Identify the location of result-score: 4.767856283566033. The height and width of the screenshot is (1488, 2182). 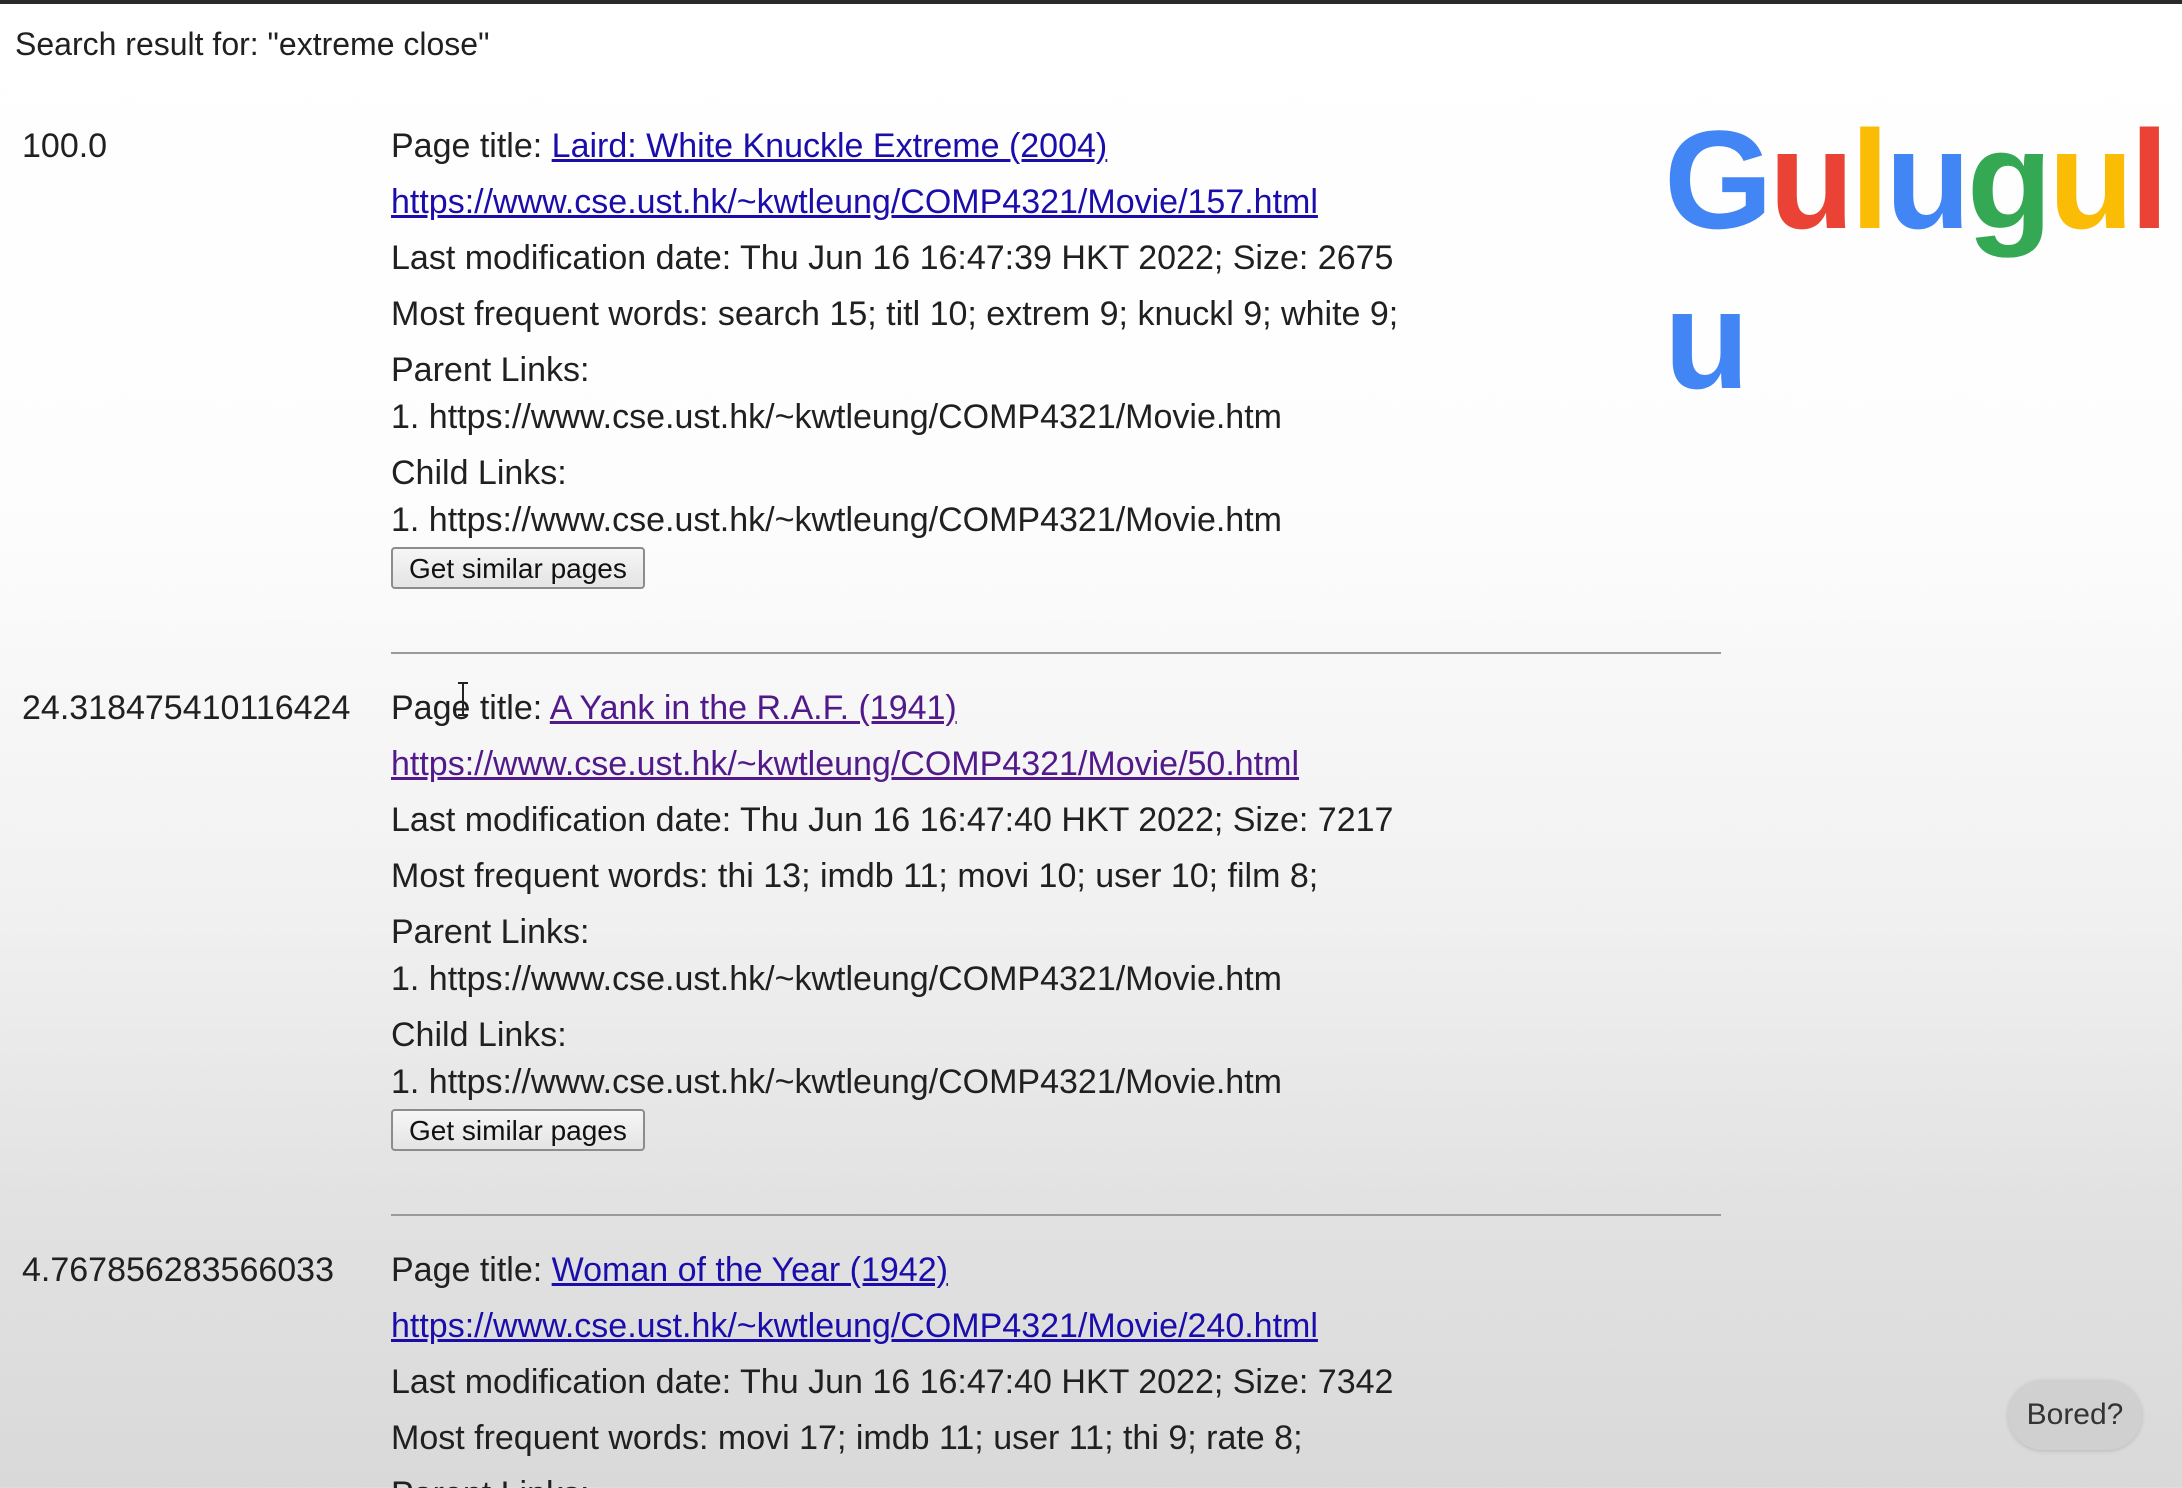
(178, 1270).